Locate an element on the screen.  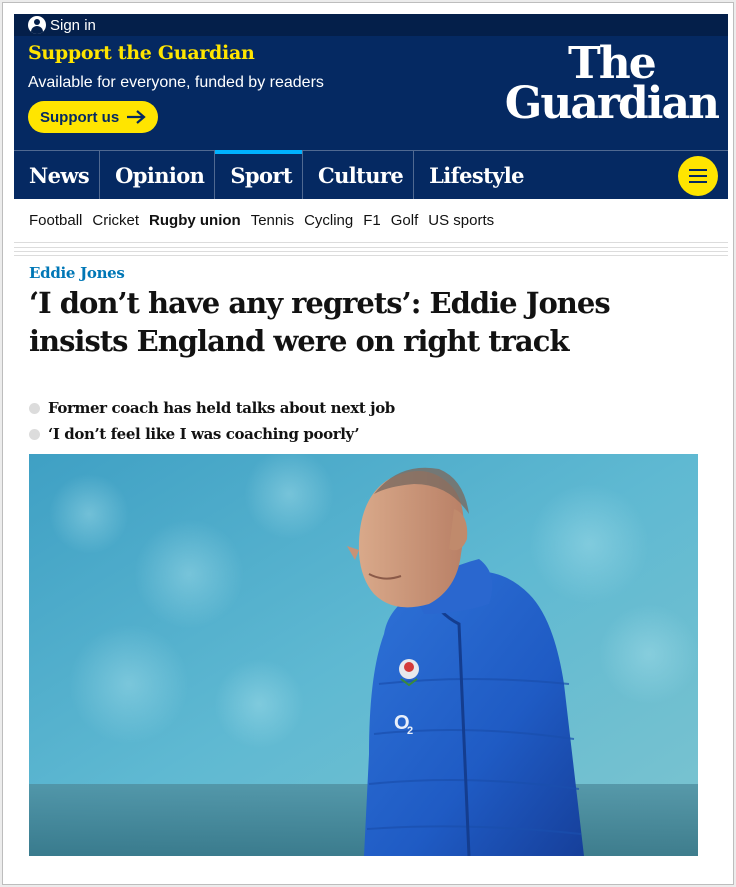
subnav-item-f1: F1 is located at coordinates (372, 220).